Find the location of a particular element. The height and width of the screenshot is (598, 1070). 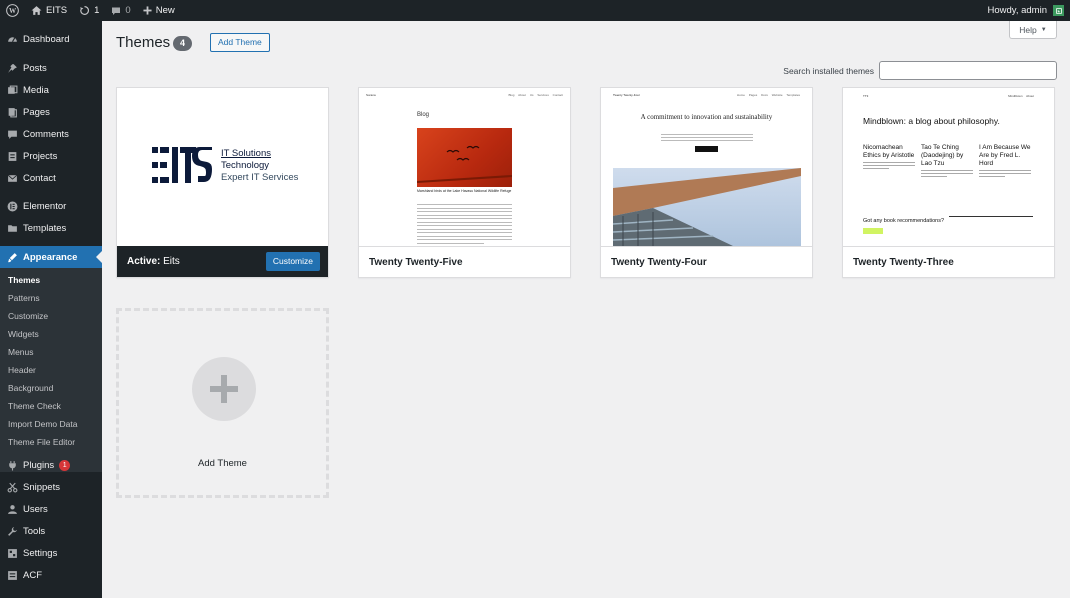

sidebar-item-settings: Settings is located at coordinates (51, 553).